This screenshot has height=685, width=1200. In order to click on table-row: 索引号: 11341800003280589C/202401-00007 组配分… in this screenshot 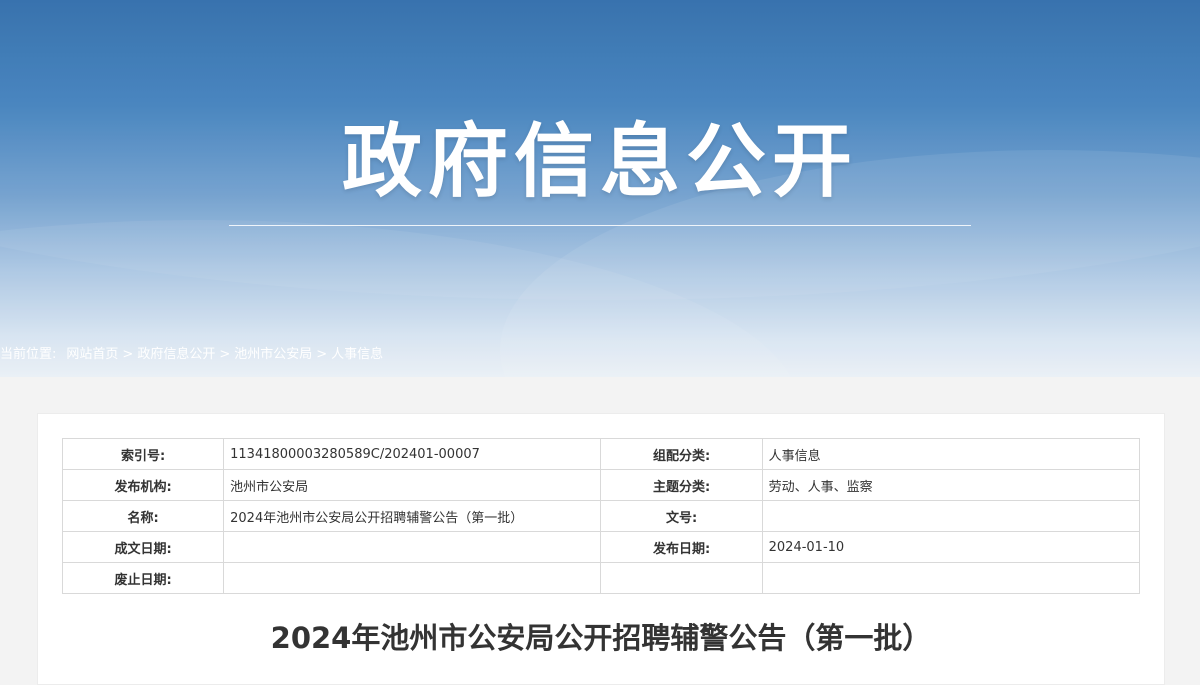, I will do `click(601, 454)`.